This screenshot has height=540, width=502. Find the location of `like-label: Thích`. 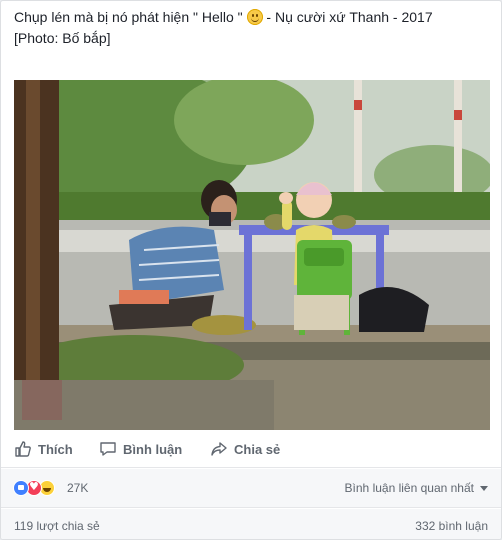

like-label: Thích is located at coordinates (55, 449).